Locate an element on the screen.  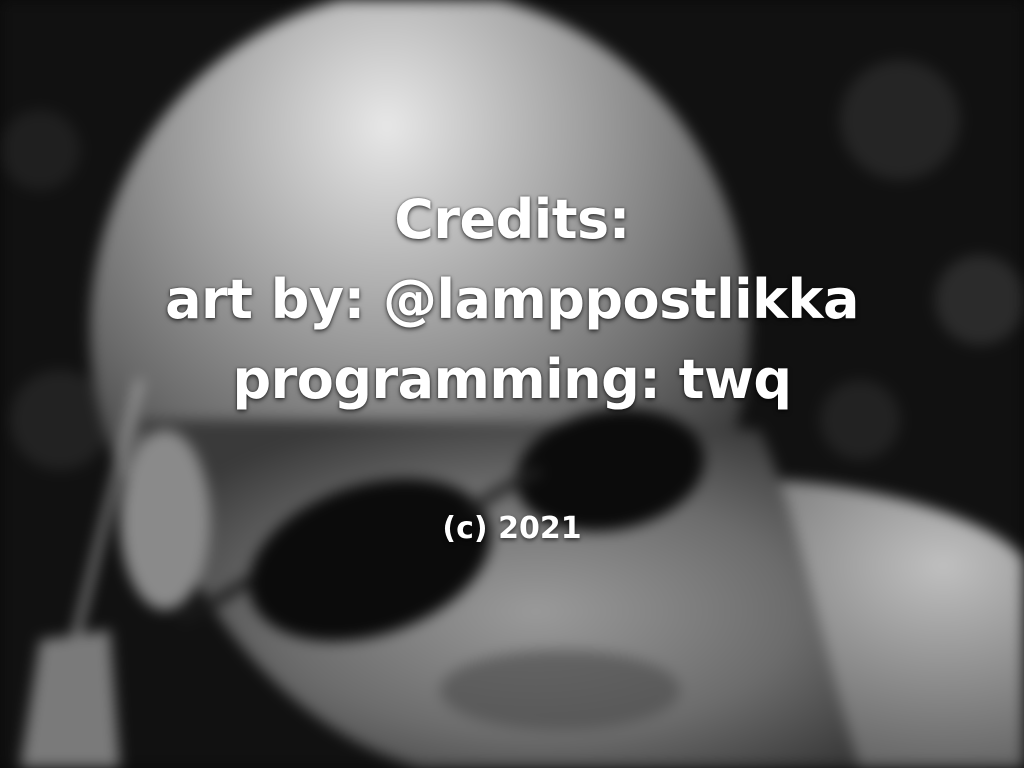
credits-heading: Credits: is located at coordinates (512, 219).